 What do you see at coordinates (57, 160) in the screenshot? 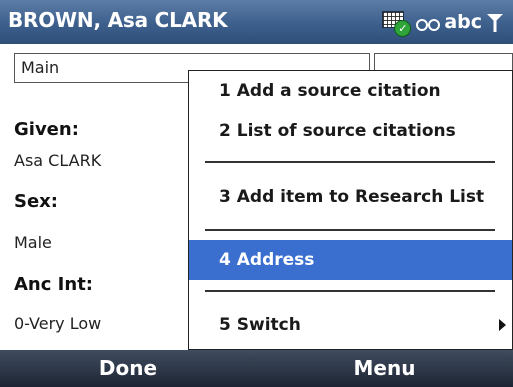
I see `given-value: Asa CLARK` at bounding box center [57, 160].